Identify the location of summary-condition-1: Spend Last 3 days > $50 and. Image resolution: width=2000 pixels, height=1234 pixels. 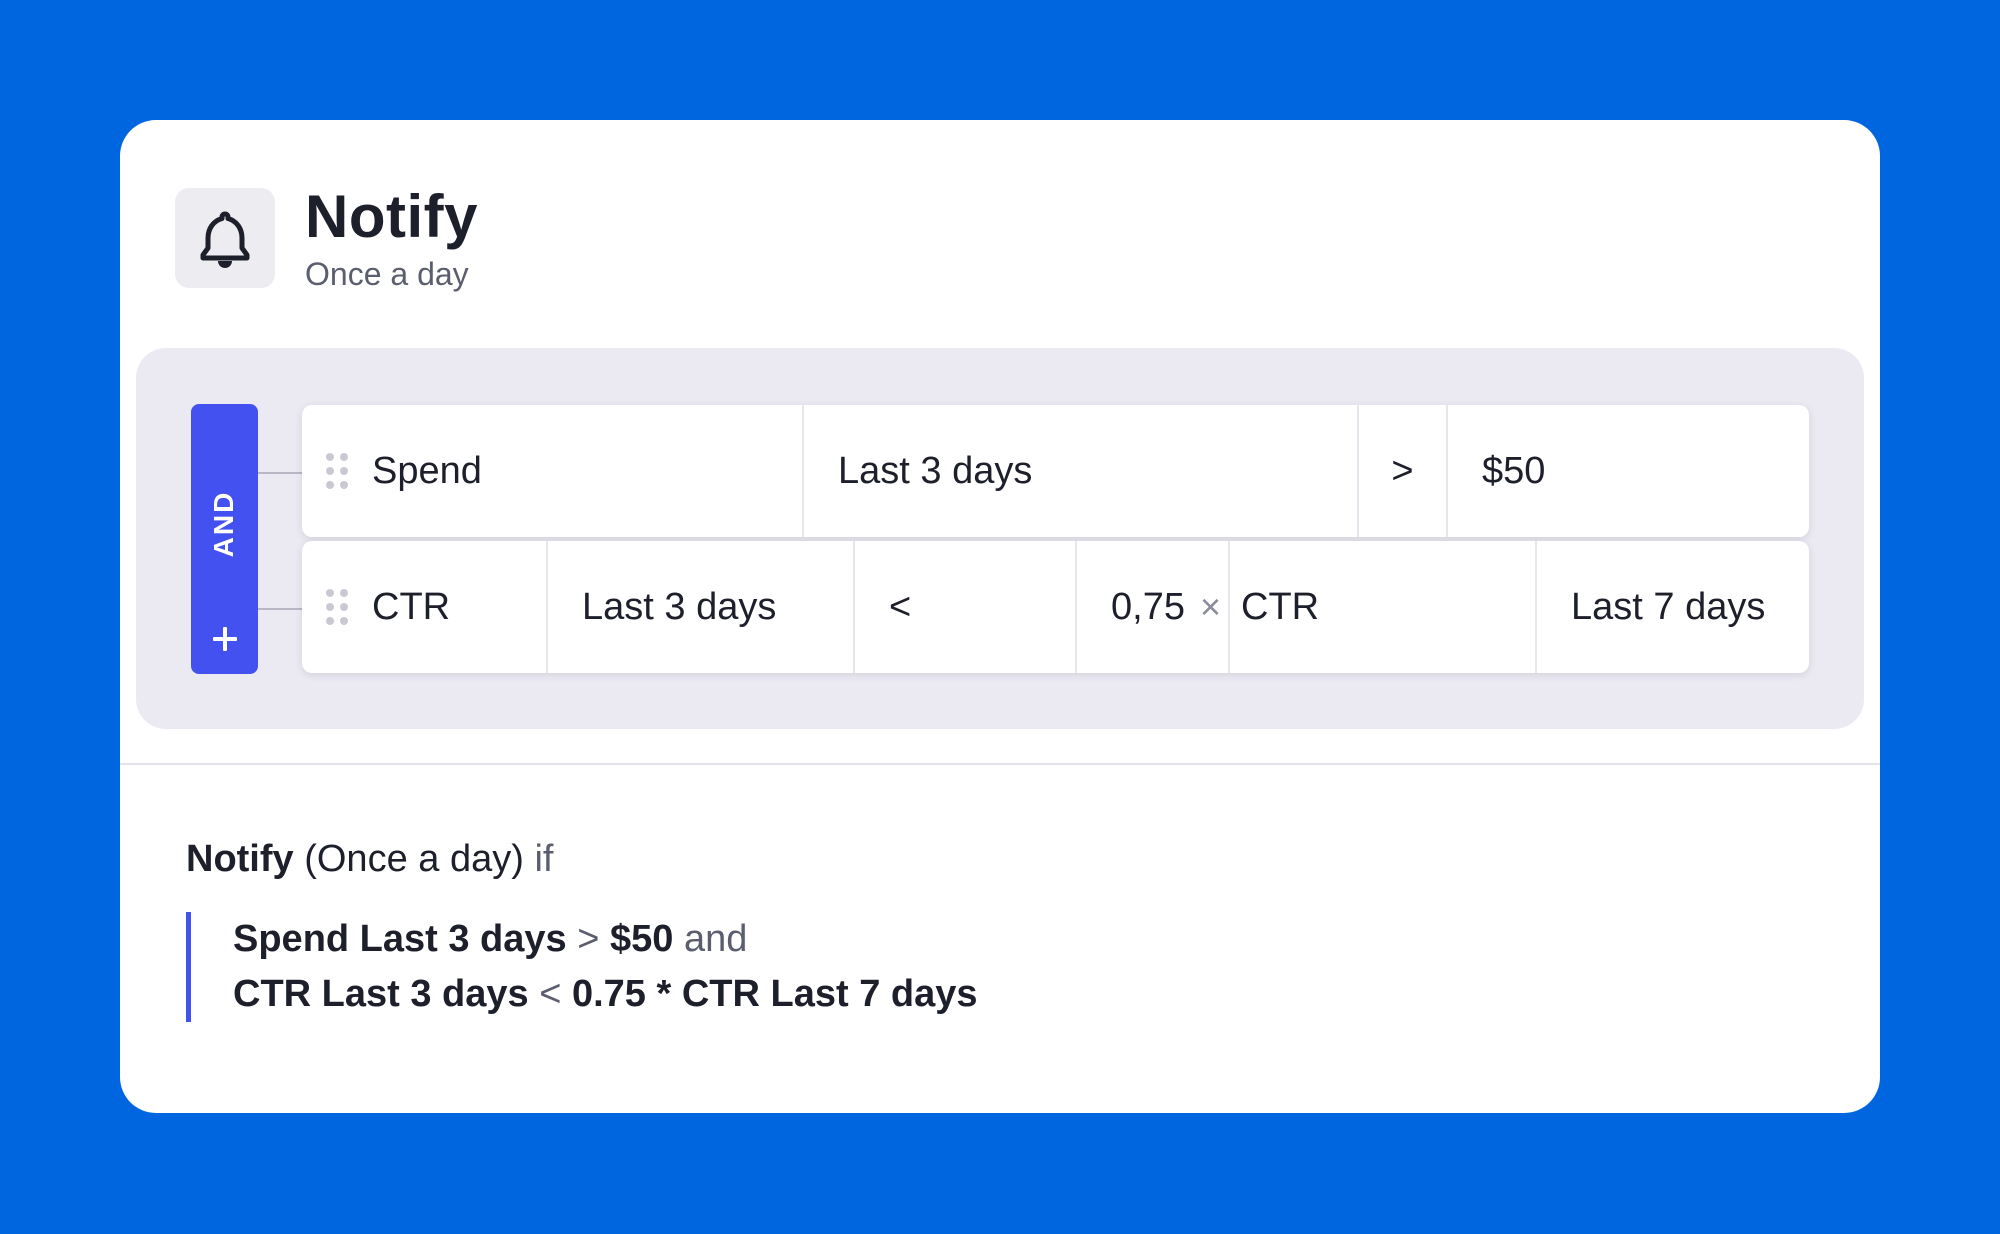
(605, 939).